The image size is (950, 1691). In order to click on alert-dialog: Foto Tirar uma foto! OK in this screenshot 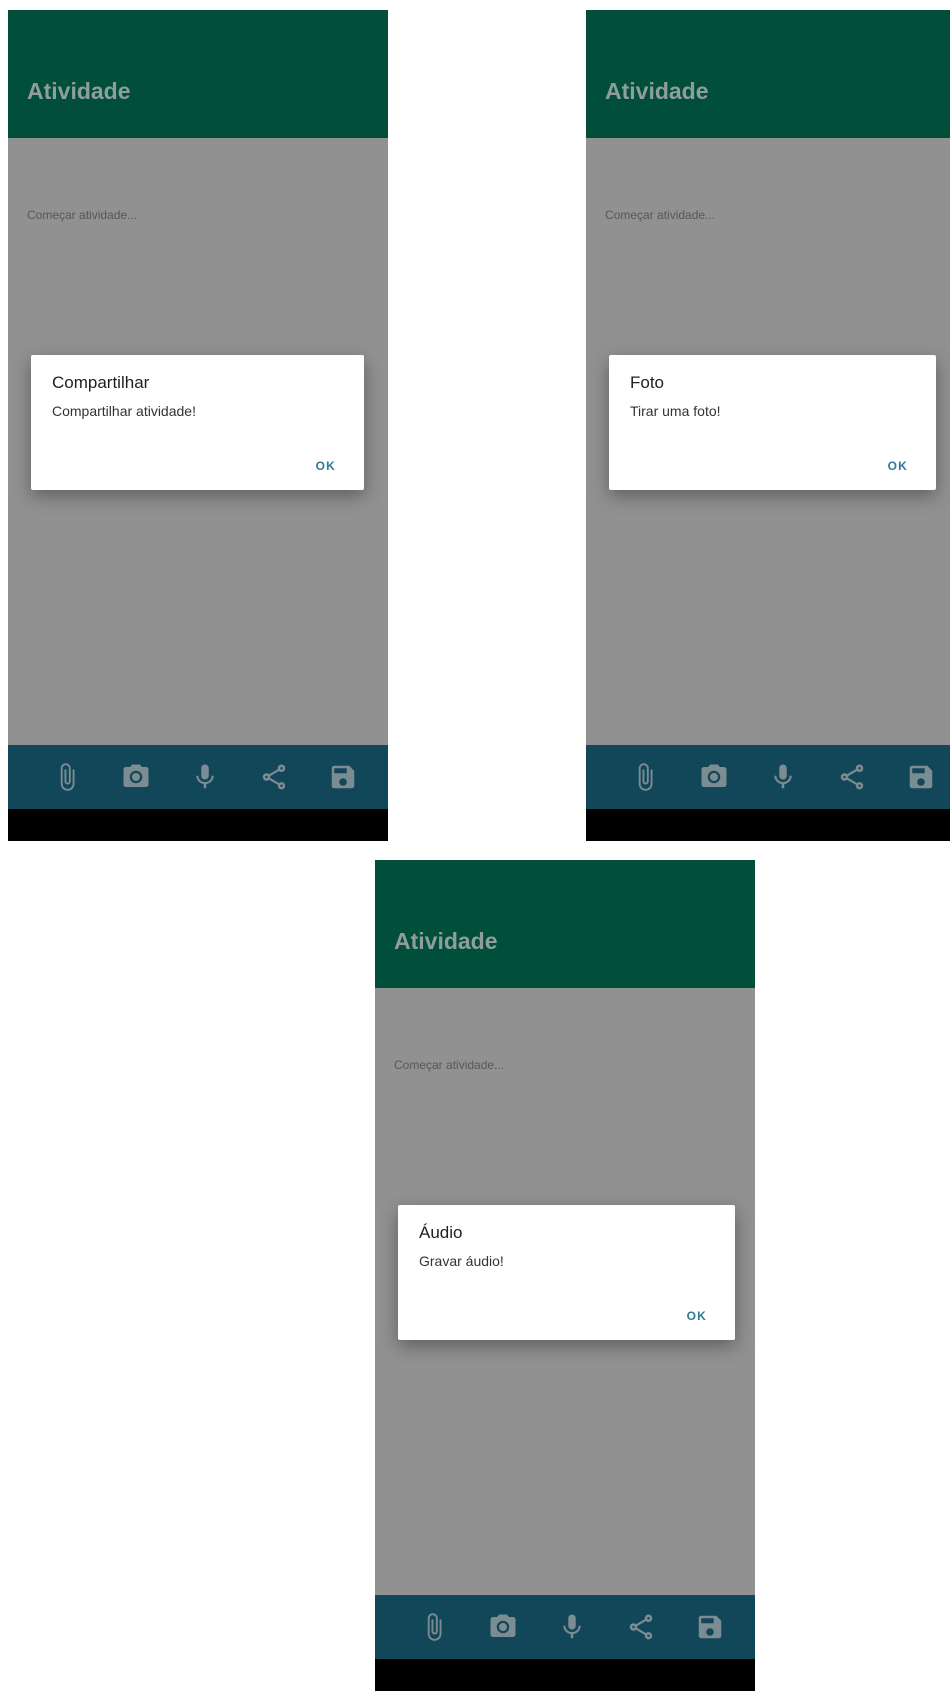, I will do `click(772, 422)`.